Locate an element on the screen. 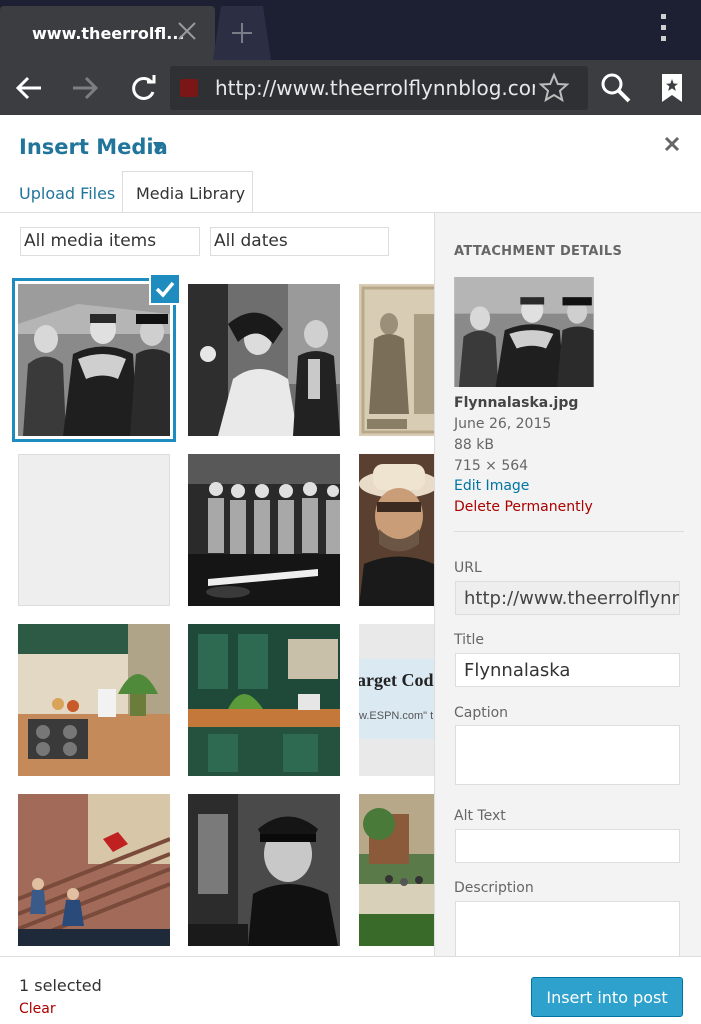 The image size is (701, 1024). attachment-preview is located at coordinates (524, 332).